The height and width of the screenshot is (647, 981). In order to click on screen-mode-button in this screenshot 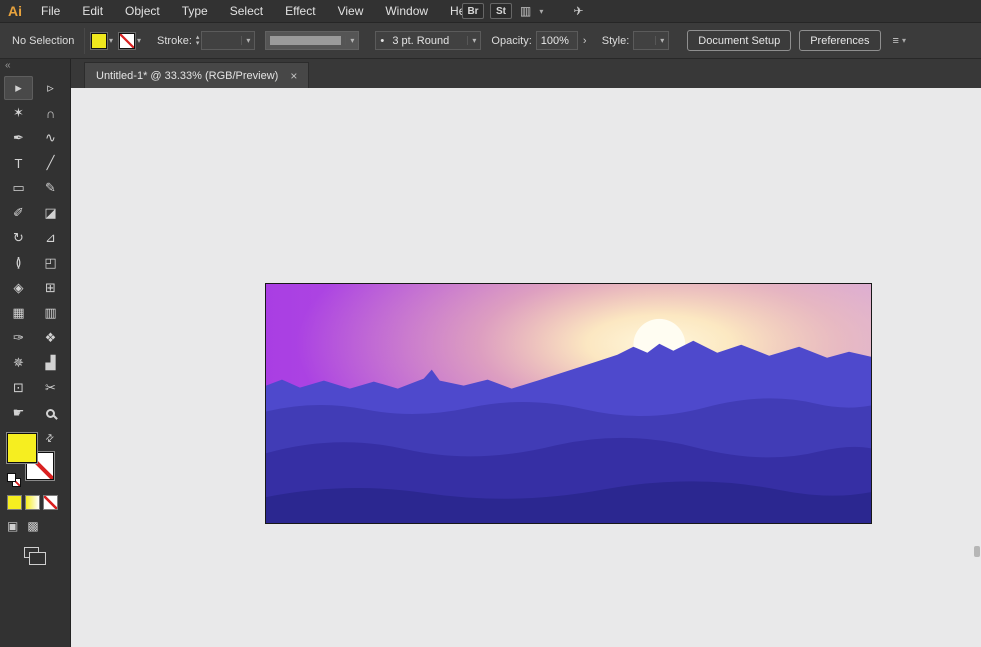, I will do `click(47, 555)`.